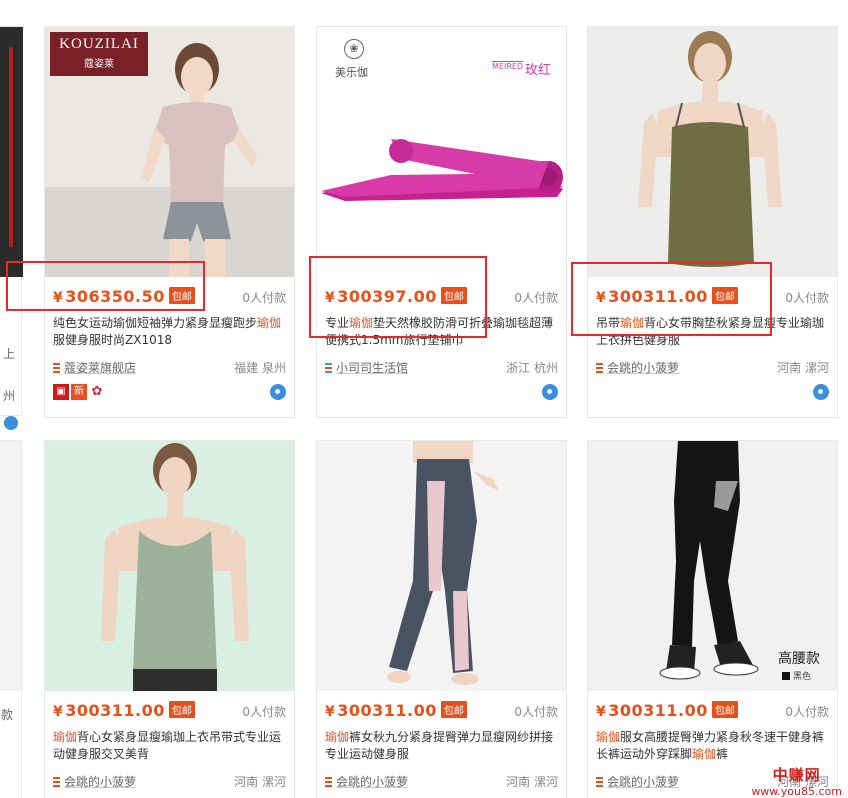  I want to click on shop-row: 小司司生活馆 浙江 杭州, so click(441, 367).